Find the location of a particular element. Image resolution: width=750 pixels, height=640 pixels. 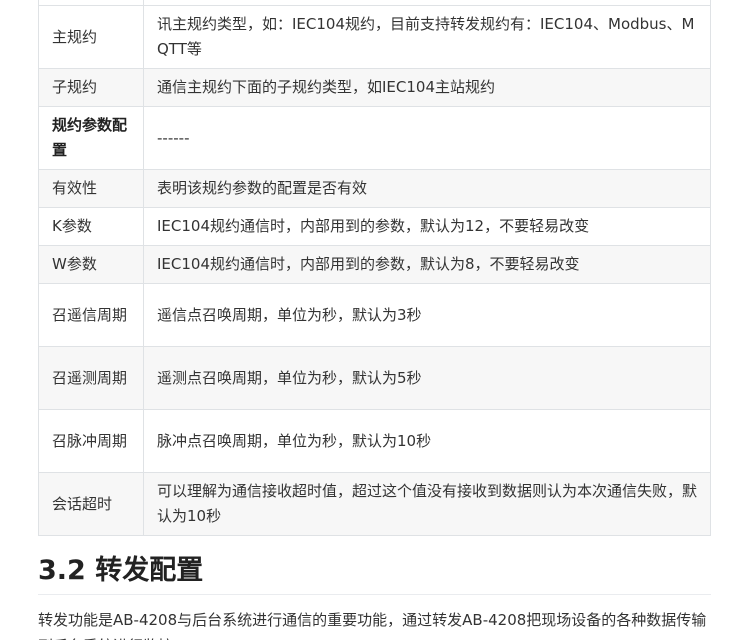

param-name-cell: 规约参数配置 is located at coordinates (91, 138).